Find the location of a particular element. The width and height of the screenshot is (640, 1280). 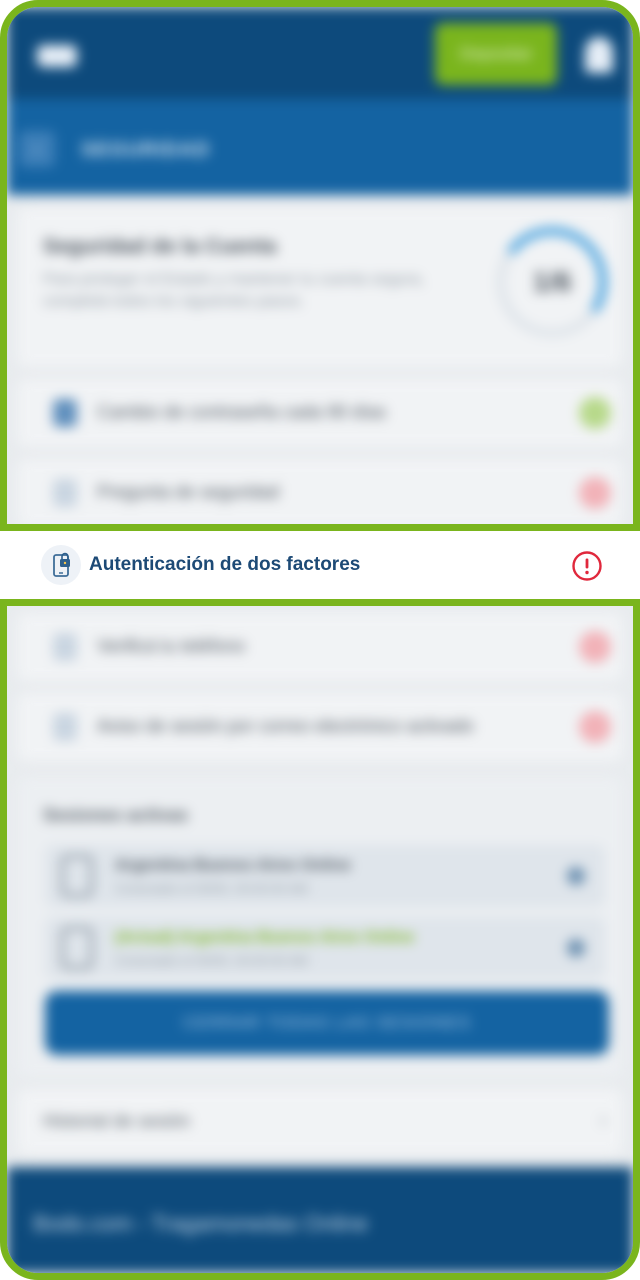

highlighted-row-frame: Autenticación de dos factores is located at coordinates (320, 565).